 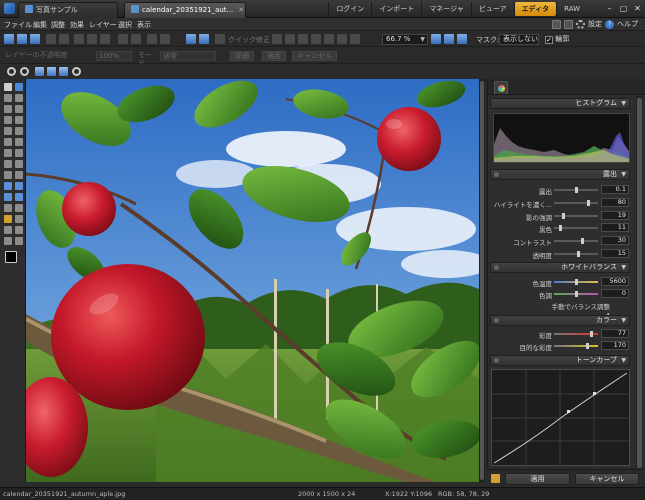 What do you see at coordinates (615, 241) in the screenshot?
I see `slider-value-field: 30` at bounding box center [615, 241].